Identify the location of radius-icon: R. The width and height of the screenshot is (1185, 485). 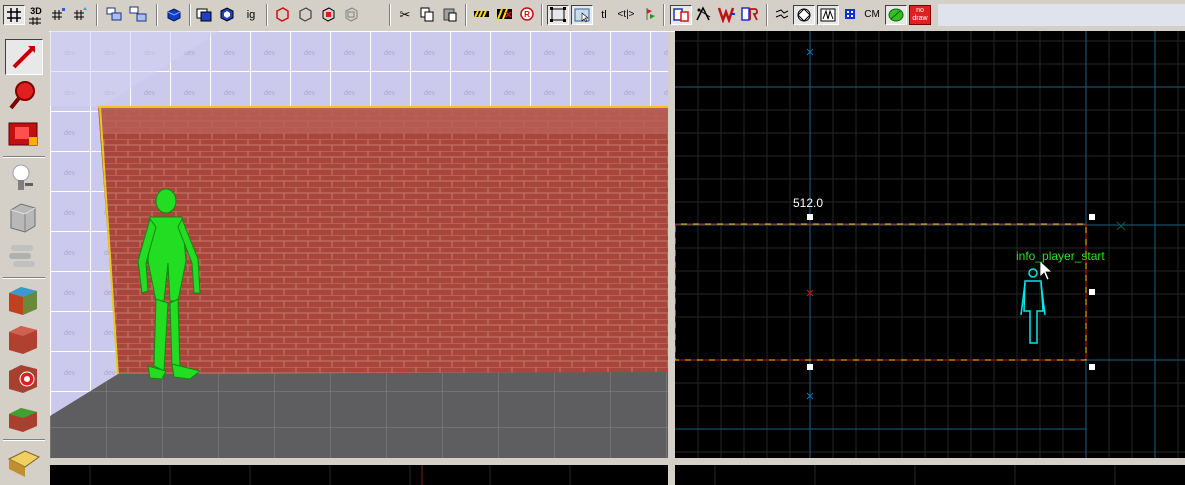
(527, 15).